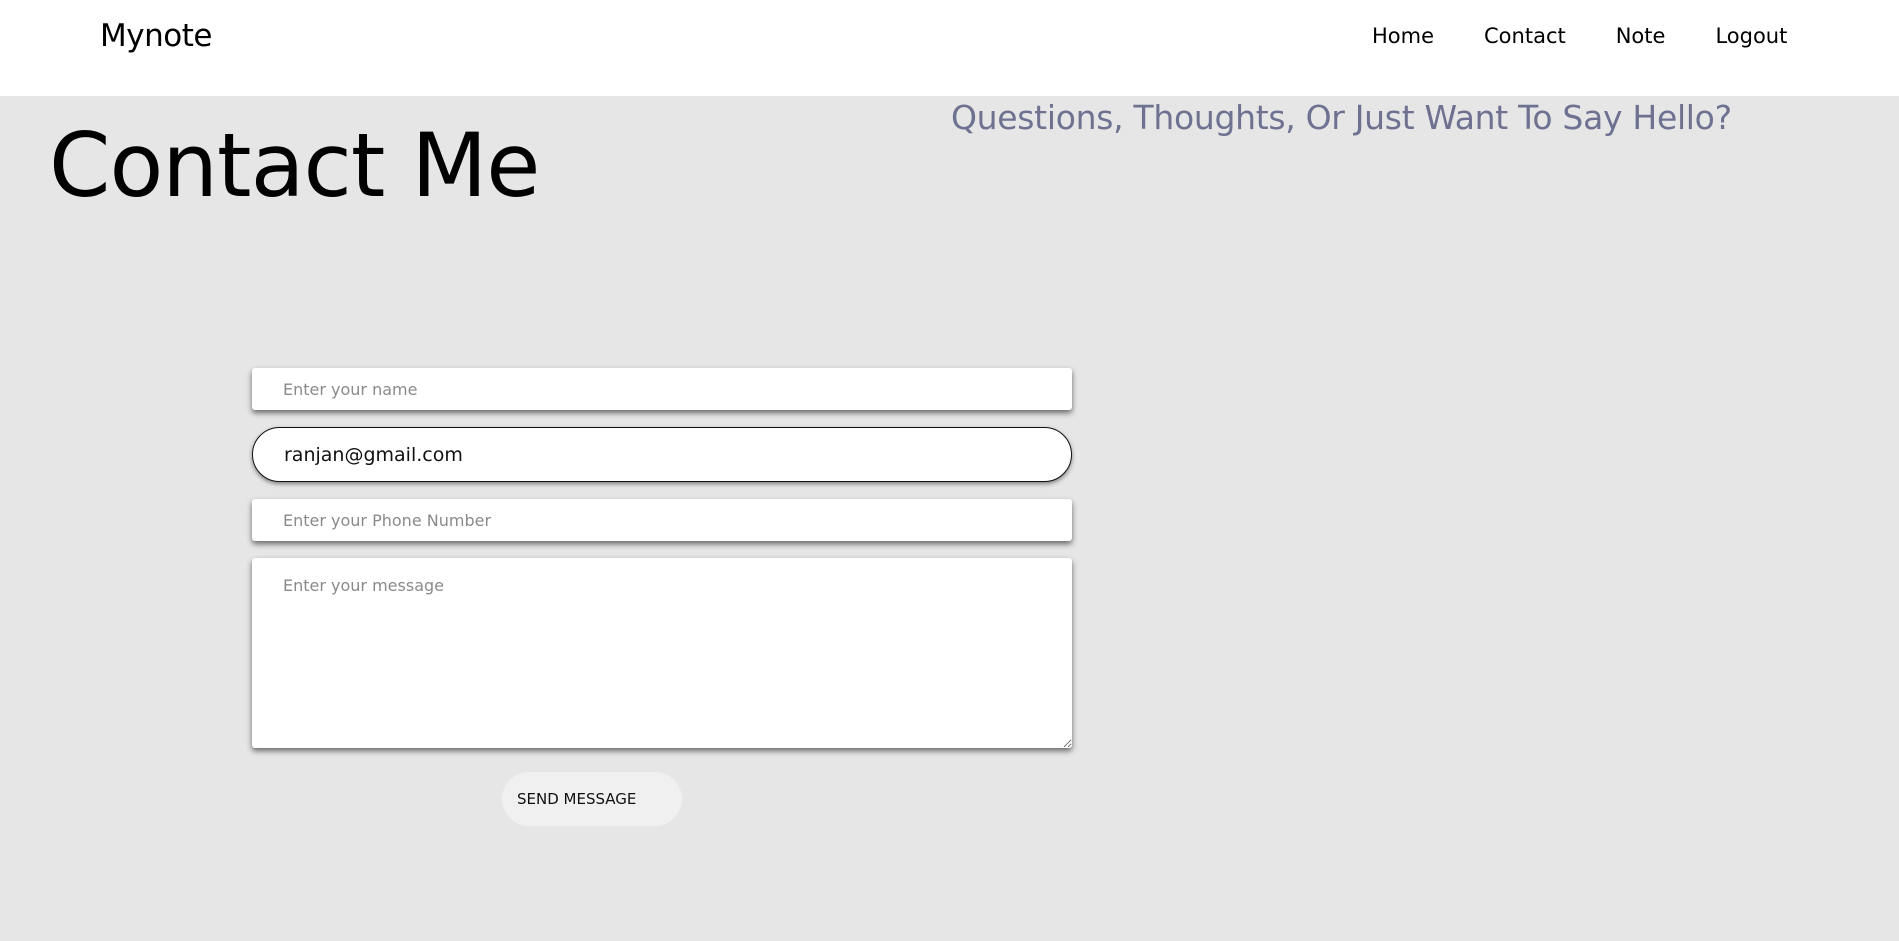  Describe the element at coordinates (156, 36) in the screenshot. I see `brand-logo: Mynote` at that location.